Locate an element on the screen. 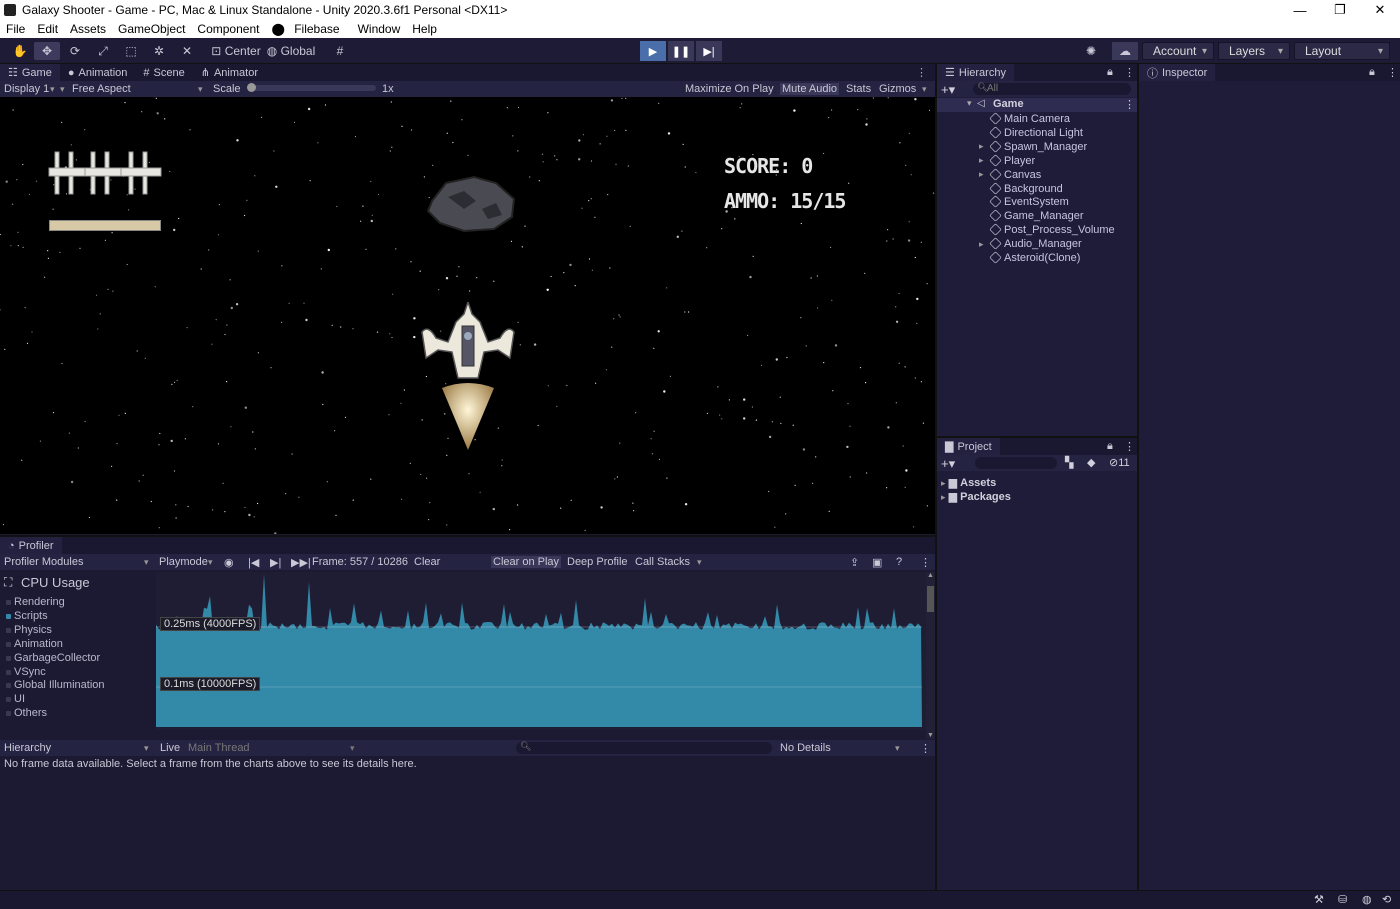 This screenshot has width=1400, height=909. hierarchy-item: ▸ Audio_Manager is located at coordinates (1037, 244).